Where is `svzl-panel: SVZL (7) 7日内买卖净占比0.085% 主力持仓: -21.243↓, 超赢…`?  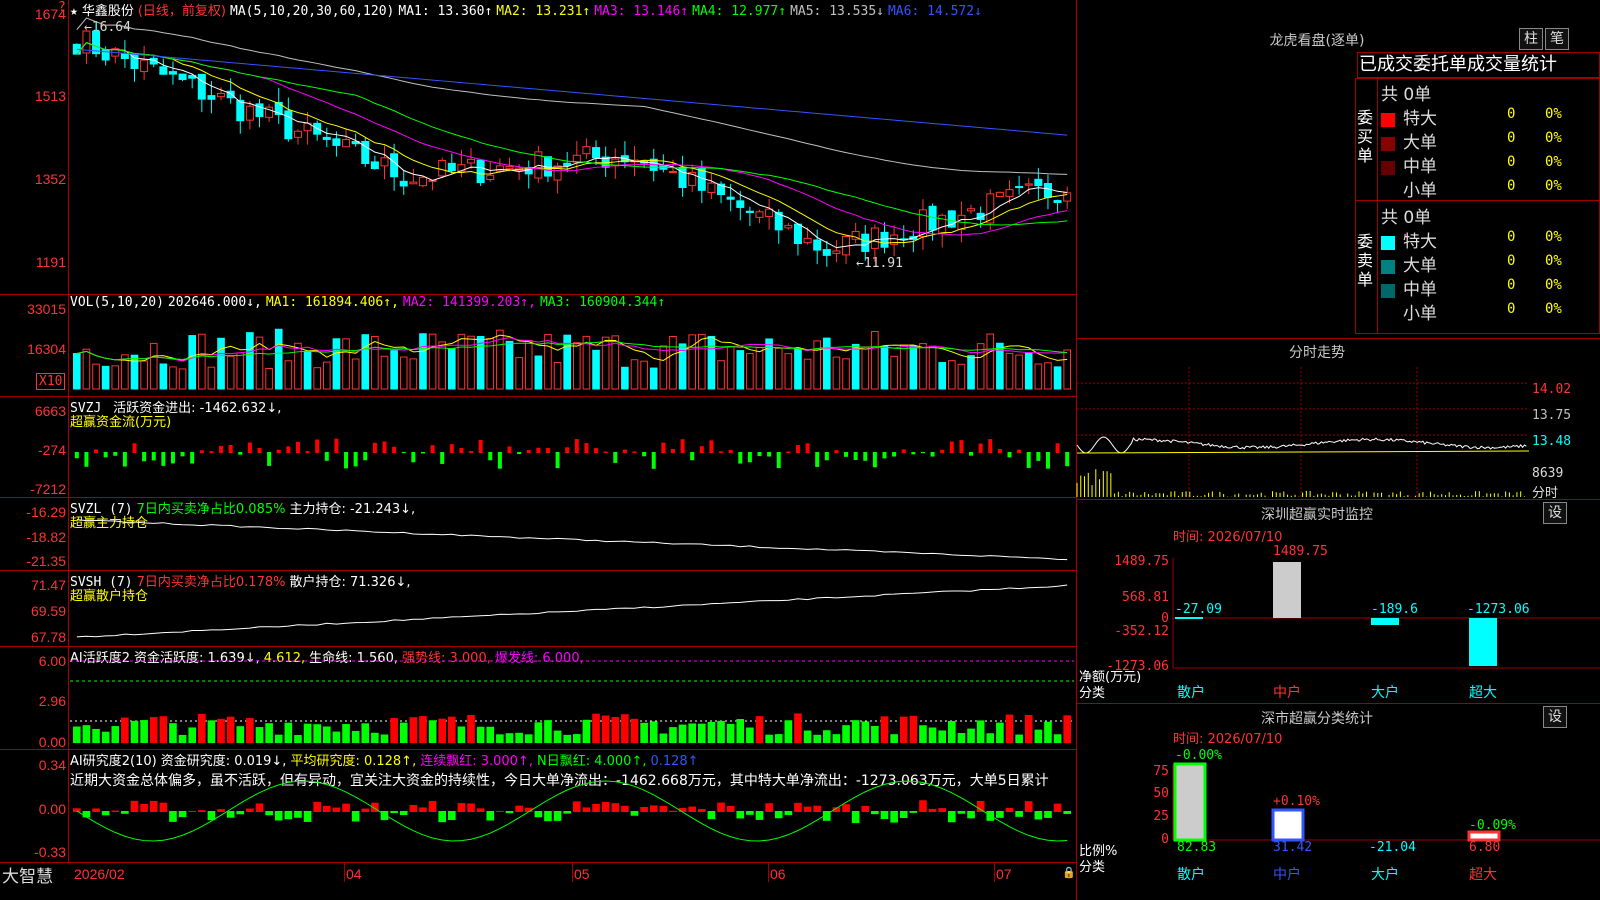 svzl-panel: SVZL (7) 7日内买卖净占比0.085% 主力持仓: -21.243↓, 超赢… is located at coordinates (538, 534).